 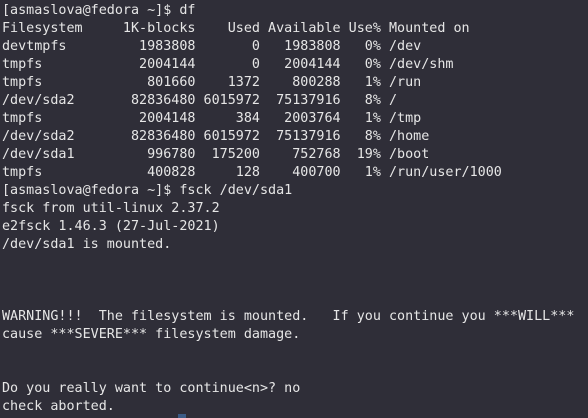 I want to click on terminal-line-prompt-fsck: [asmaslova@fedora ~]$ fsck /dev/sda1, so click(x=147, y=190).